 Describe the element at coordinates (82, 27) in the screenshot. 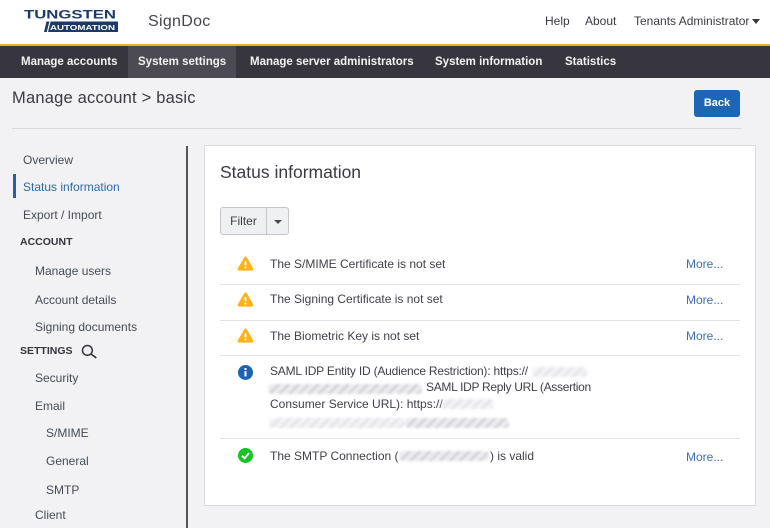

I see `svg-text: AUTOMATION` at that location.